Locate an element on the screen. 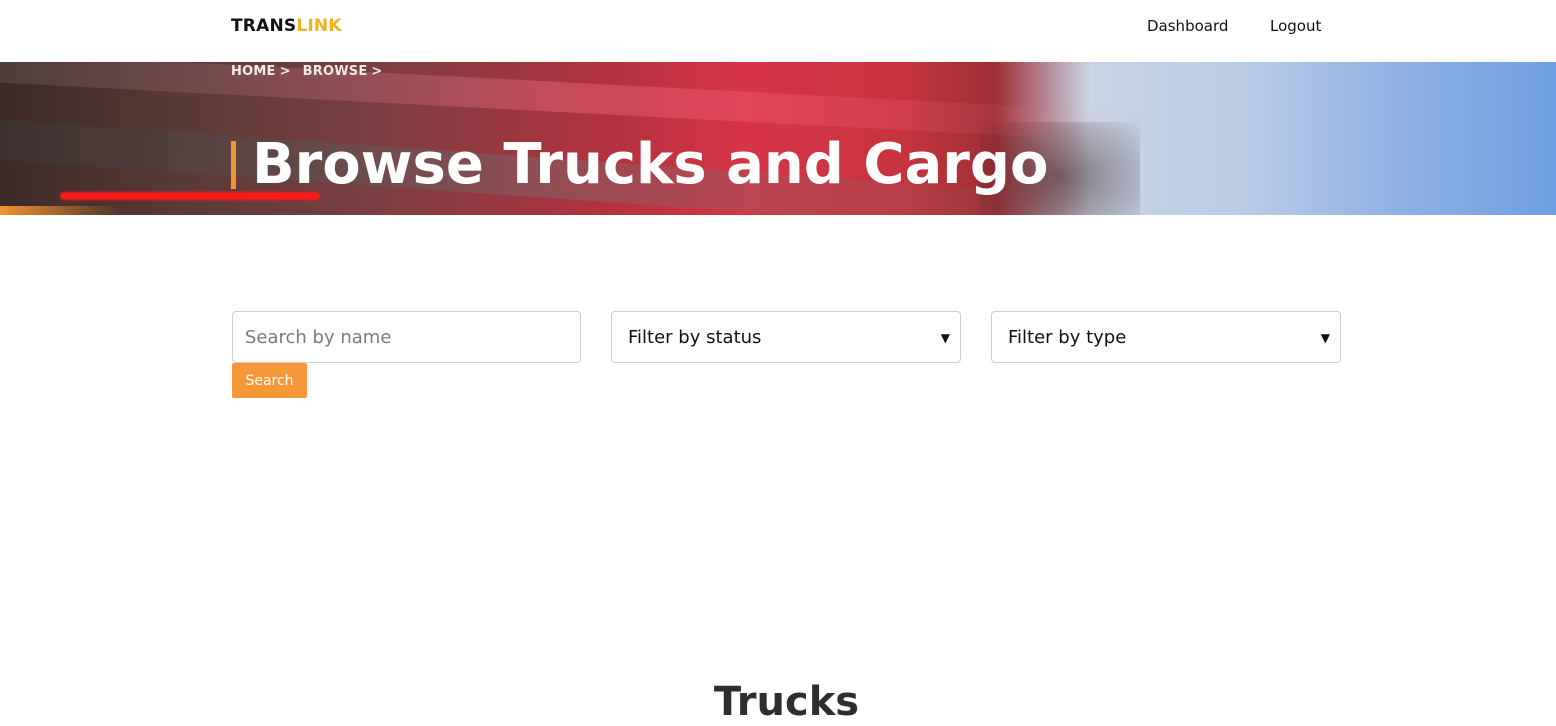 Image resolution: width=1556 pixels, height=726 pixels. status-filter-value: Filter by status is located at coordinates (695, 337).